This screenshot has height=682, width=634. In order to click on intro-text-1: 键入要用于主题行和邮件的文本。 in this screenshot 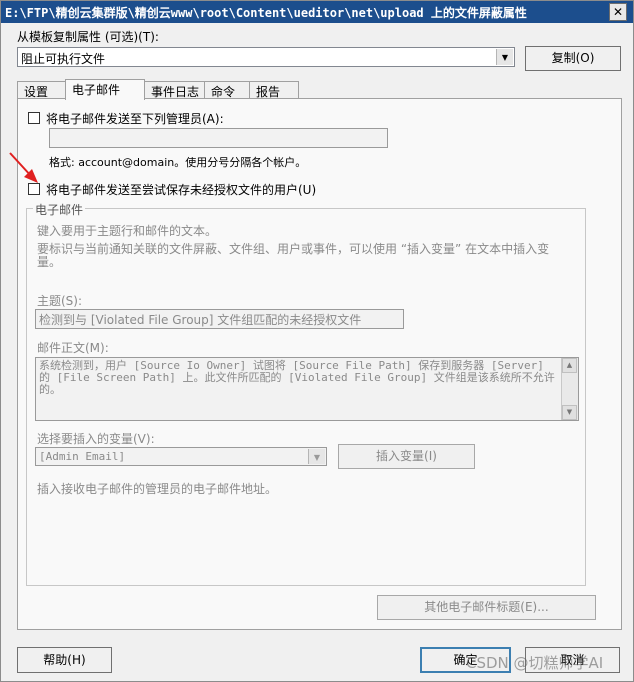, I will do `click(127, 231)`.